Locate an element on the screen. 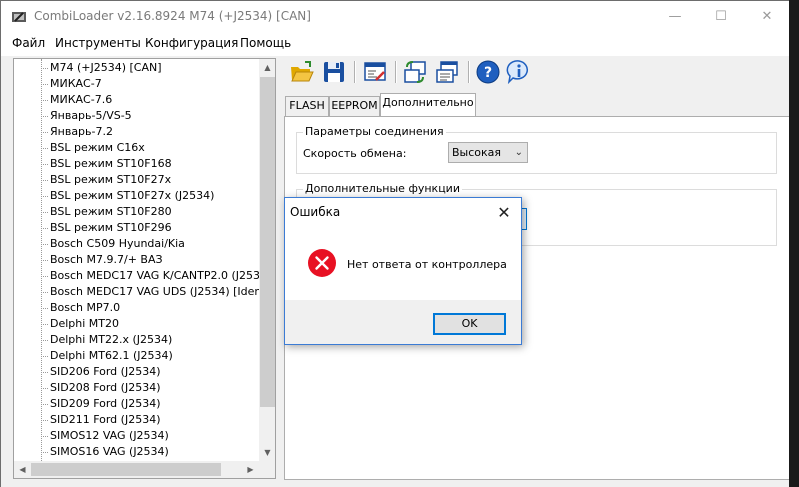 Image resolution: width=799 pixels, height=487 pixels. scroll-right-icon: ▶ is located at coordinates (250, 469).